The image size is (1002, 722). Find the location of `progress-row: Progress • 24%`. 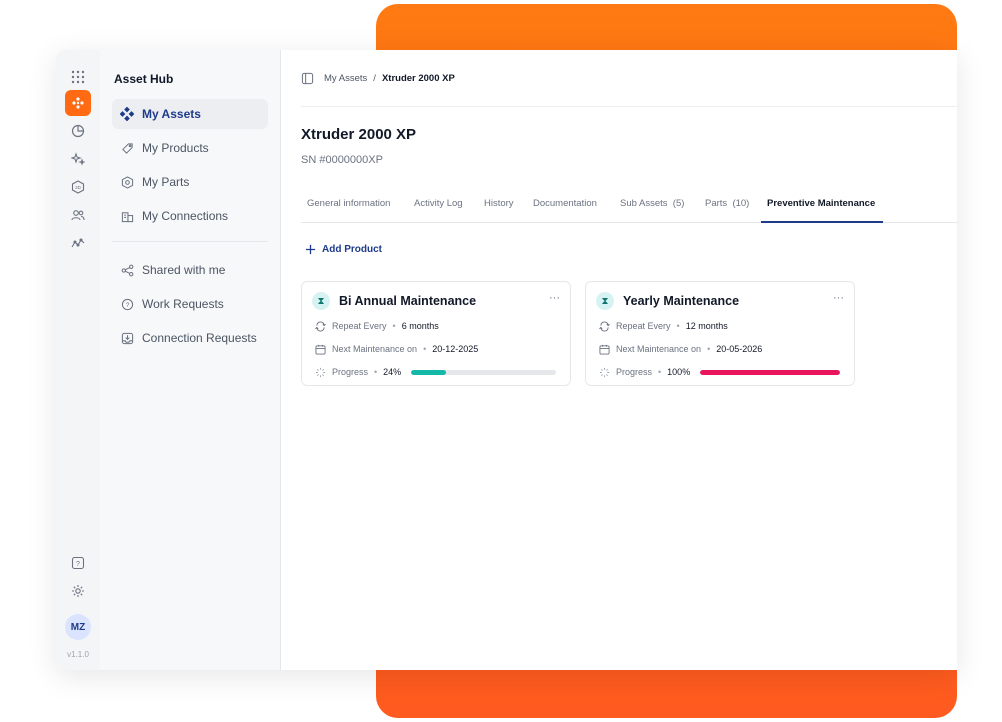

progress-row: Progress • 24% is located at coordinates (435, 372).